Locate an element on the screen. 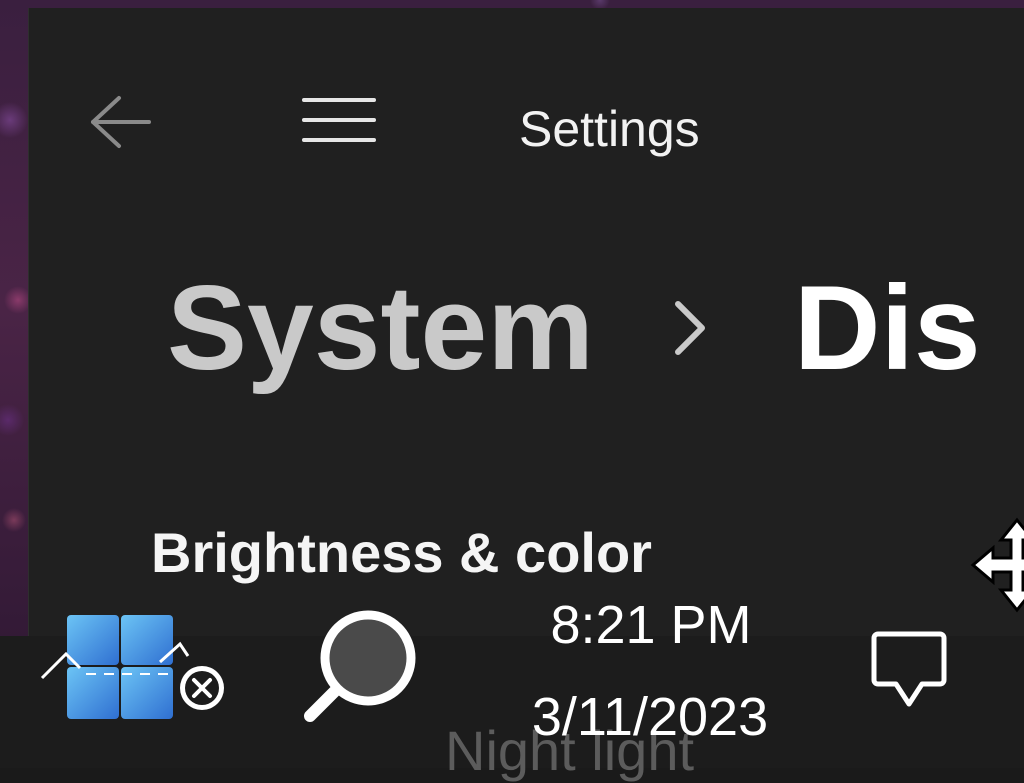 The image size is (1024, 783). chevron-right-icon is located at coordinates (690, 328).